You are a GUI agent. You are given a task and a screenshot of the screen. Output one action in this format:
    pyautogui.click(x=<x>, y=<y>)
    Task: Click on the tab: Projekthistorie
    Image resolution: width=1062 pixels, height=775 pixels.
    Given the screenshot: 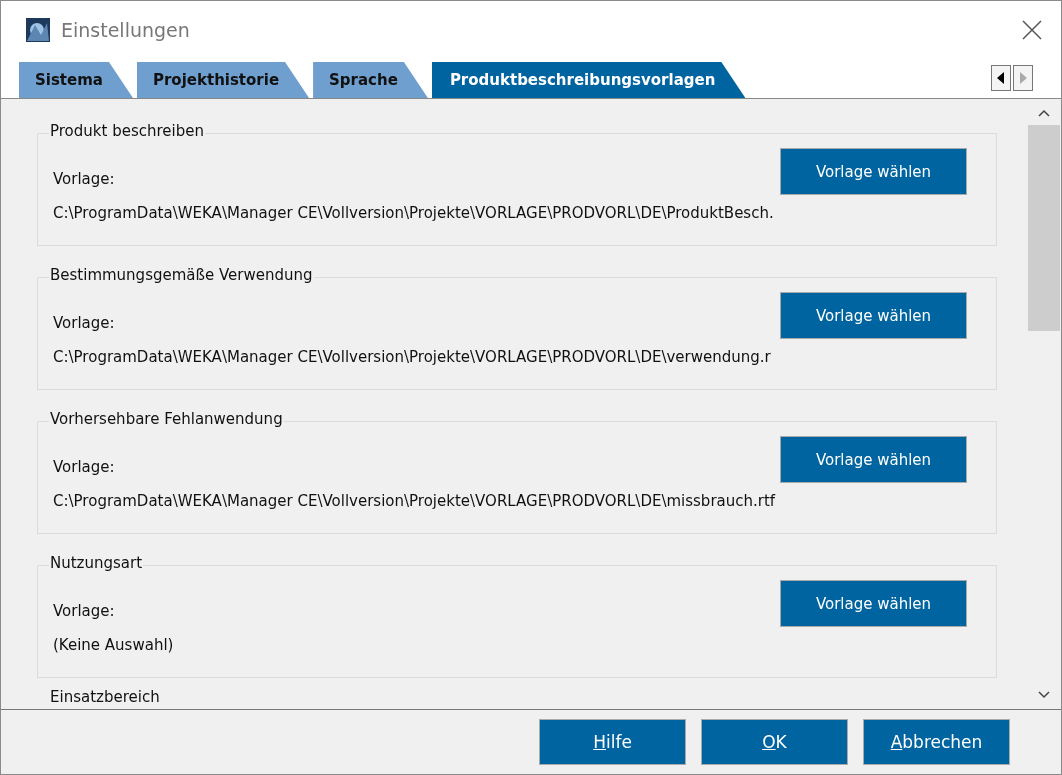 What is the action you would take?
    pyautogui.click(x=223, y=80)
    